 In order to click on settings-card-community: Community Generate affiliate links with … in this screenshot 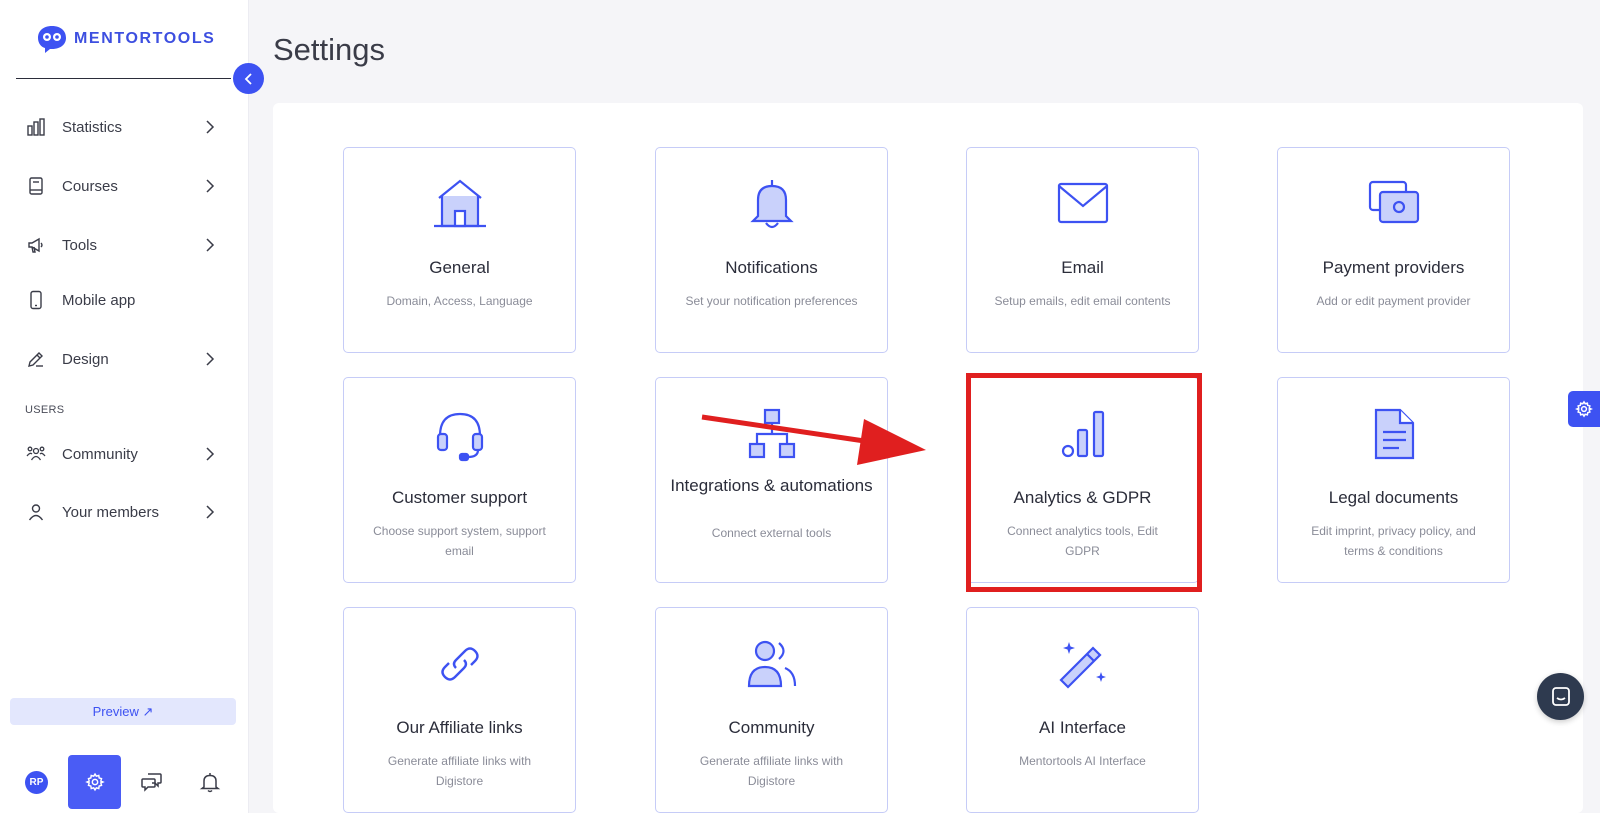, I will do `click(771, 710)`.